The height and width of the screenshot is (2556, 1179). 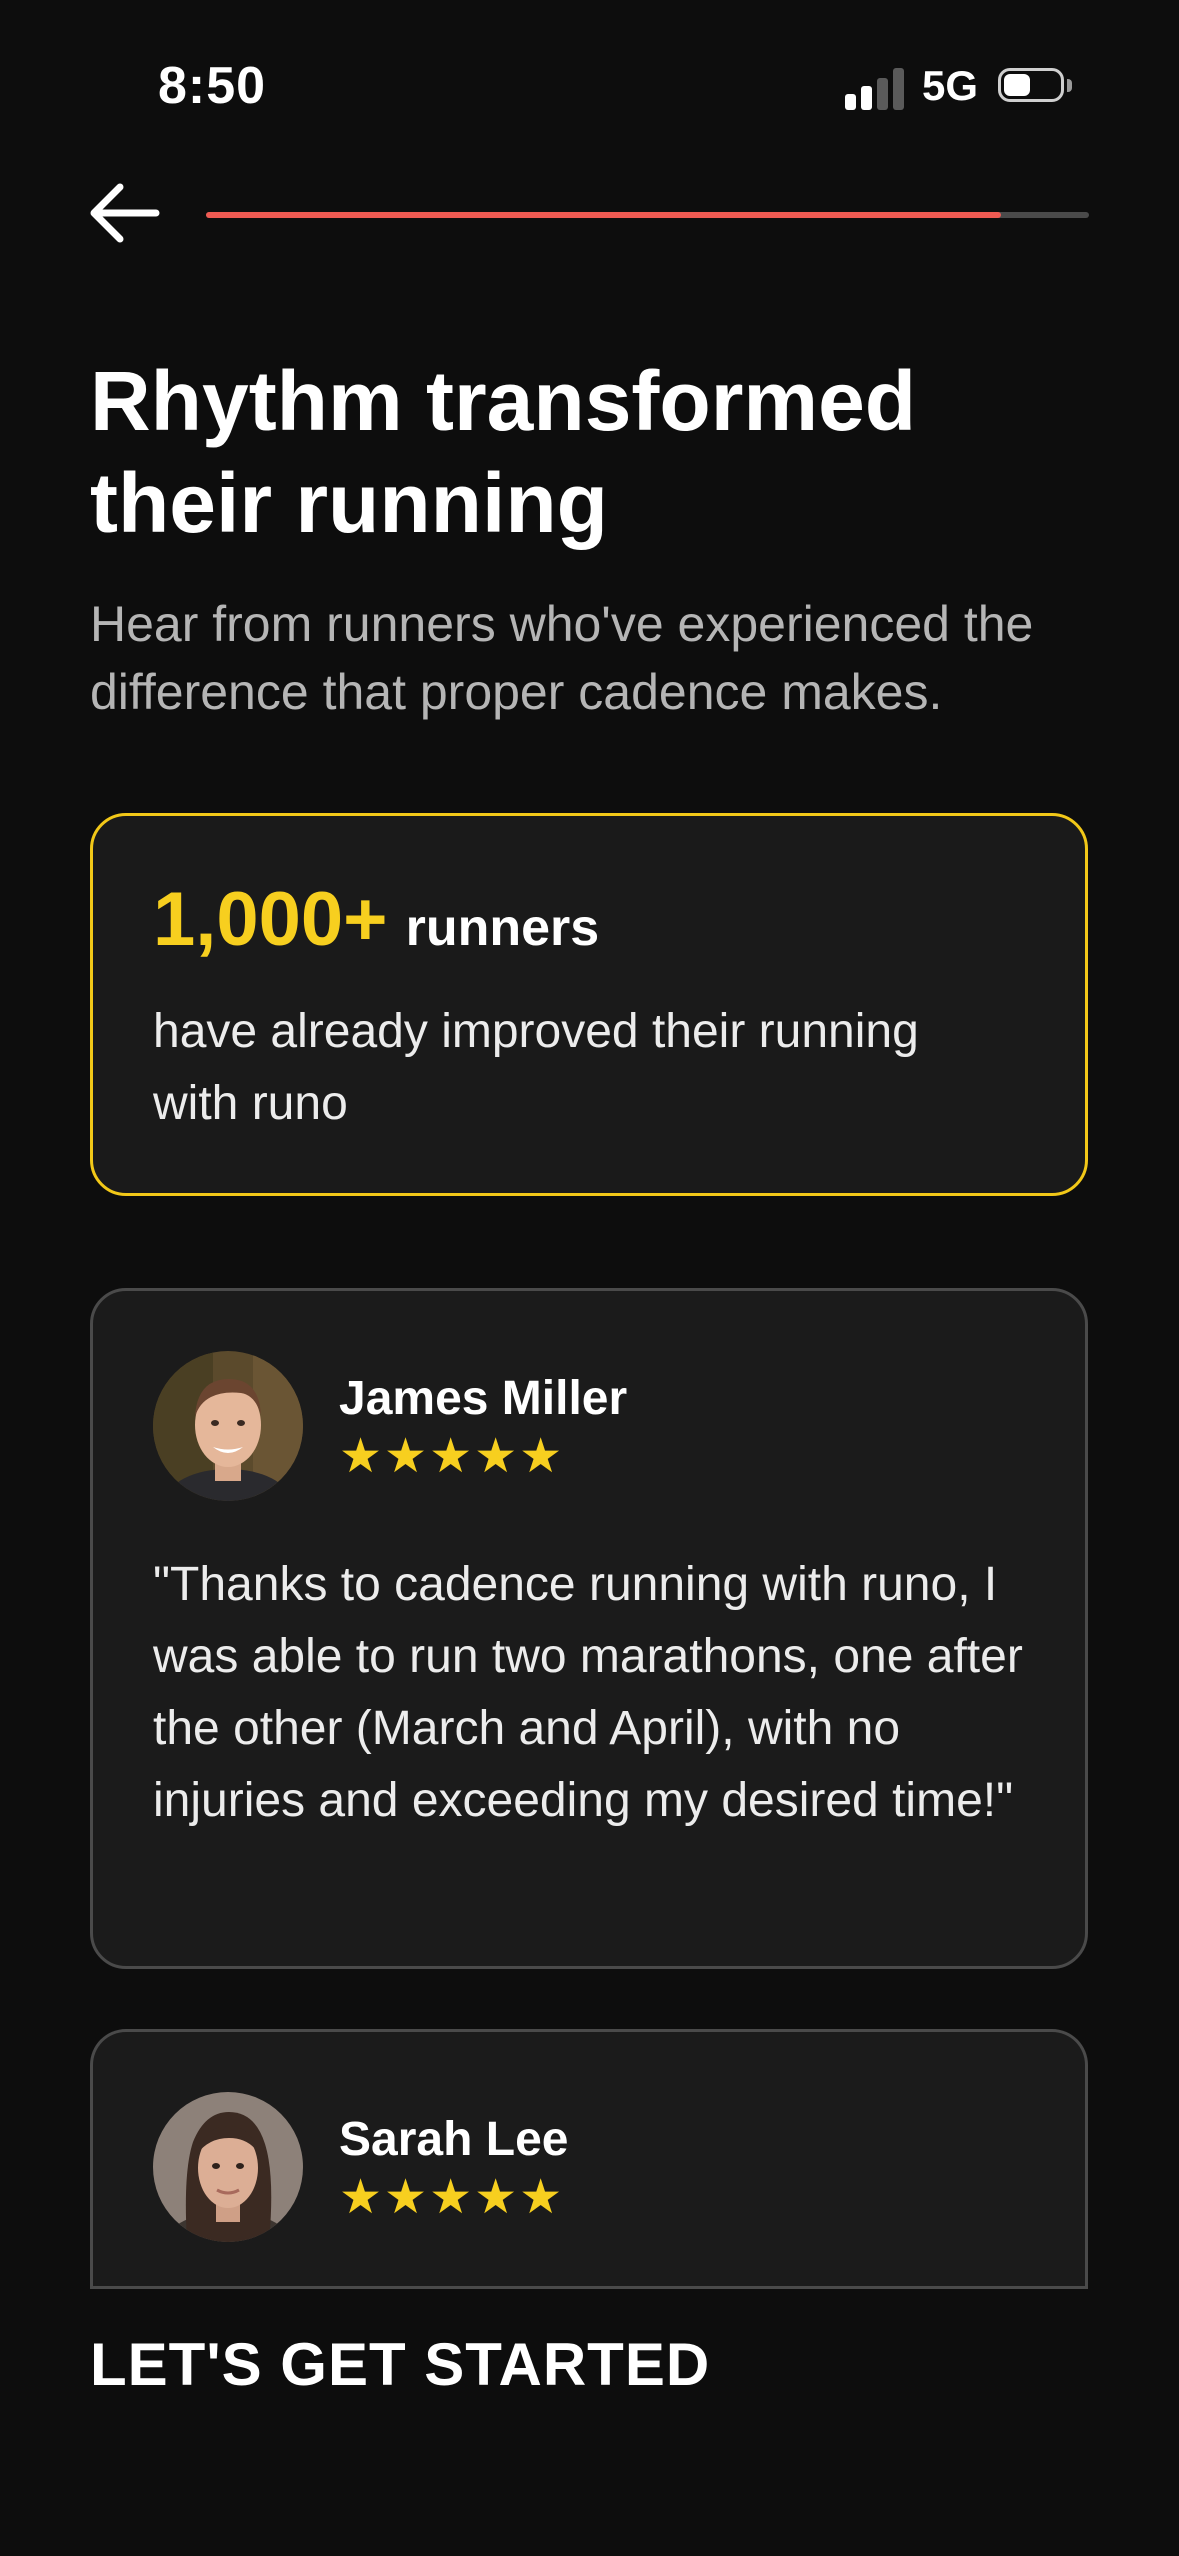 What do you see at coordinates (270, 919) in the screenshot?
I see `stats-number: 1,000+` at bounding box center [270, 919].